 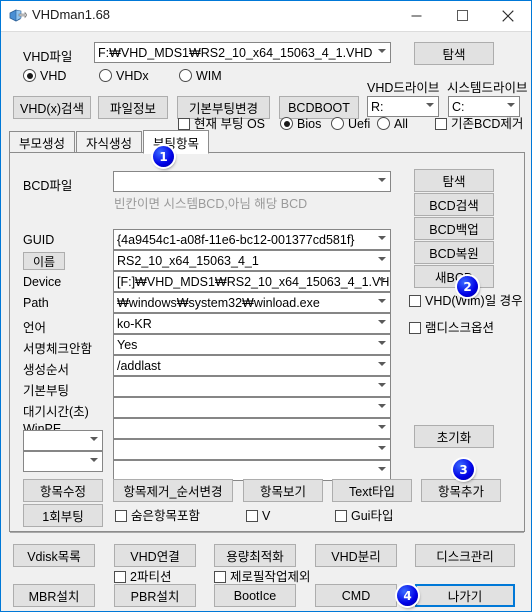 I want to click on item-add-button: 항목추가, so click(x=461, y=490).